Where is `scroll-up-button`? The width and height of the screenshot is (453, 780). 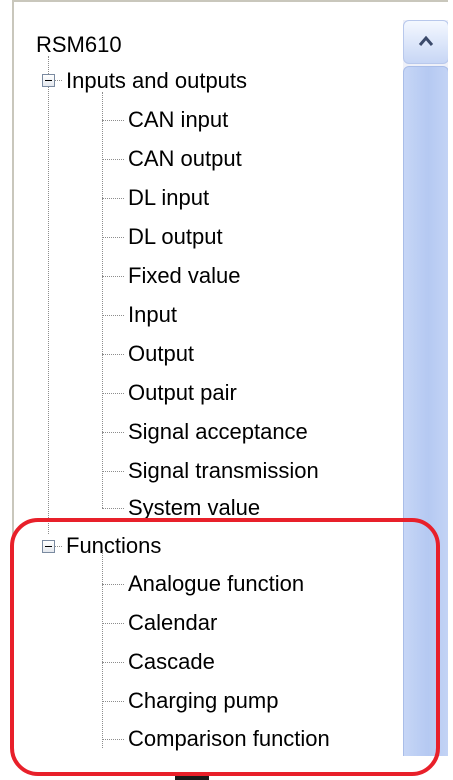
scroll-up-button is located at coordinates (425, 42).